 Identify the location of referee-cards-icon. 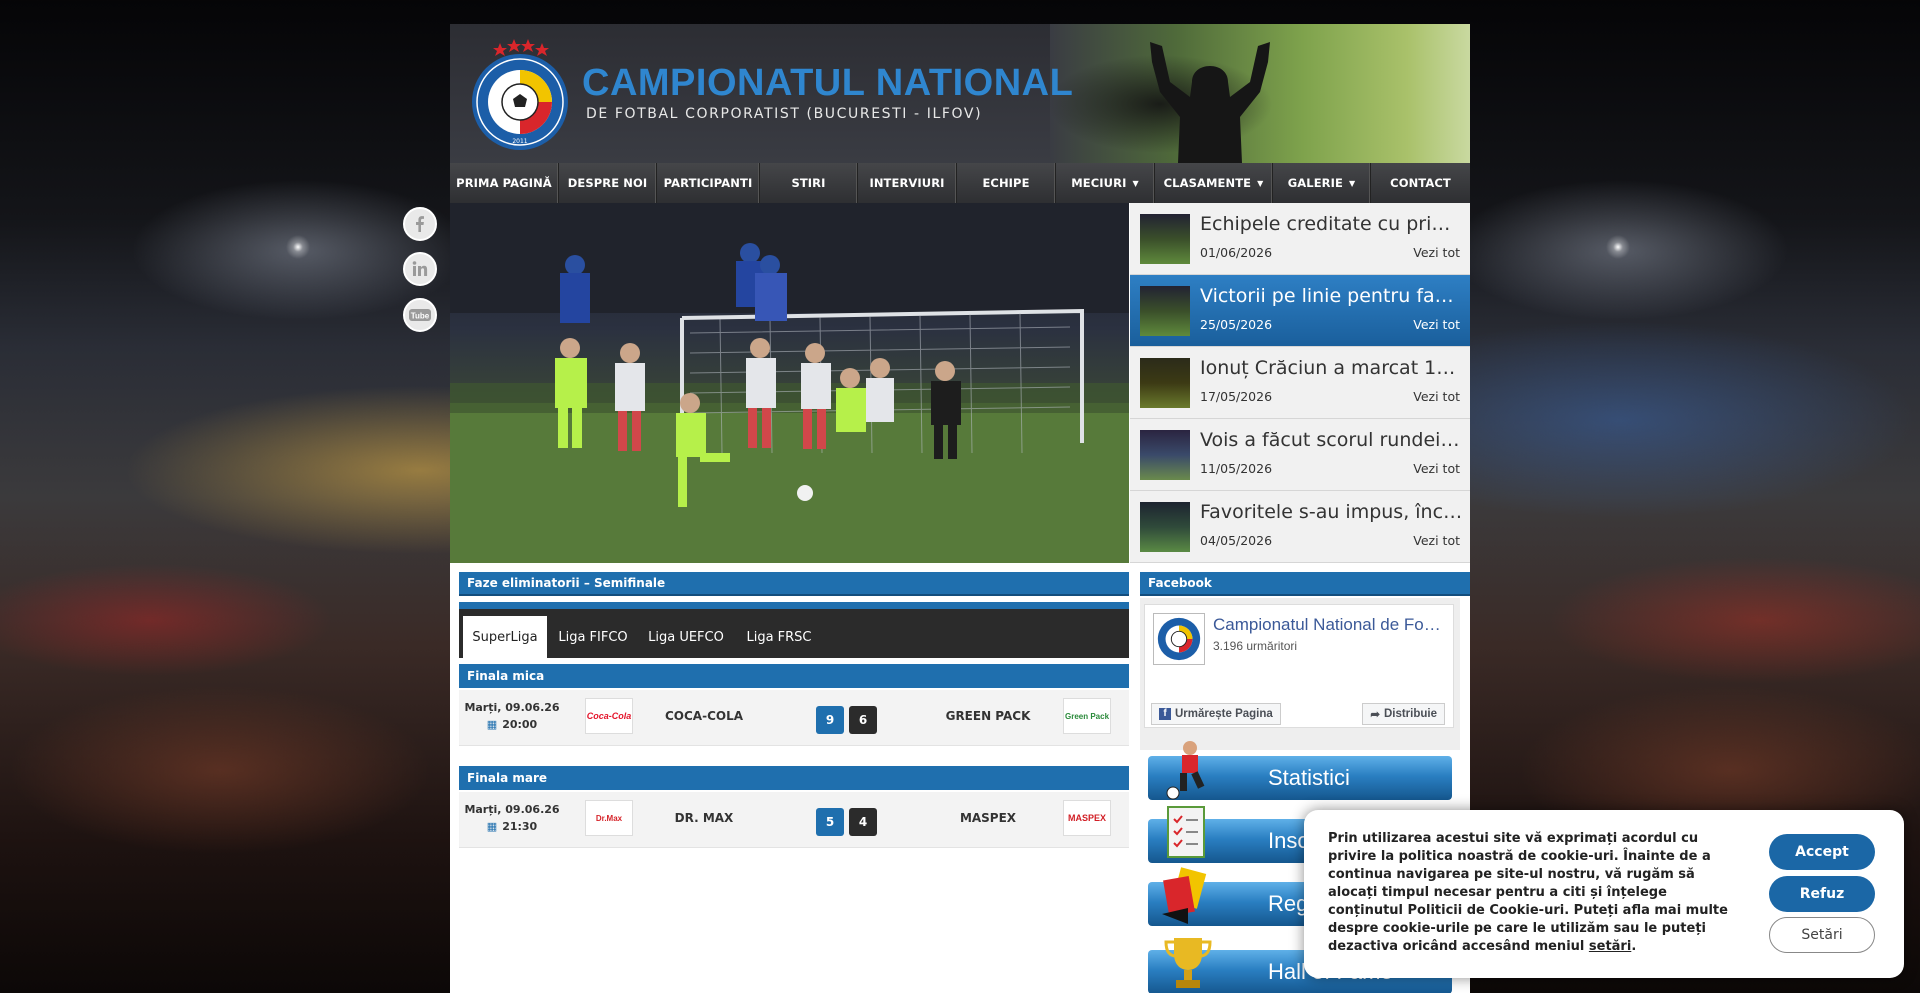
(1184, 895).